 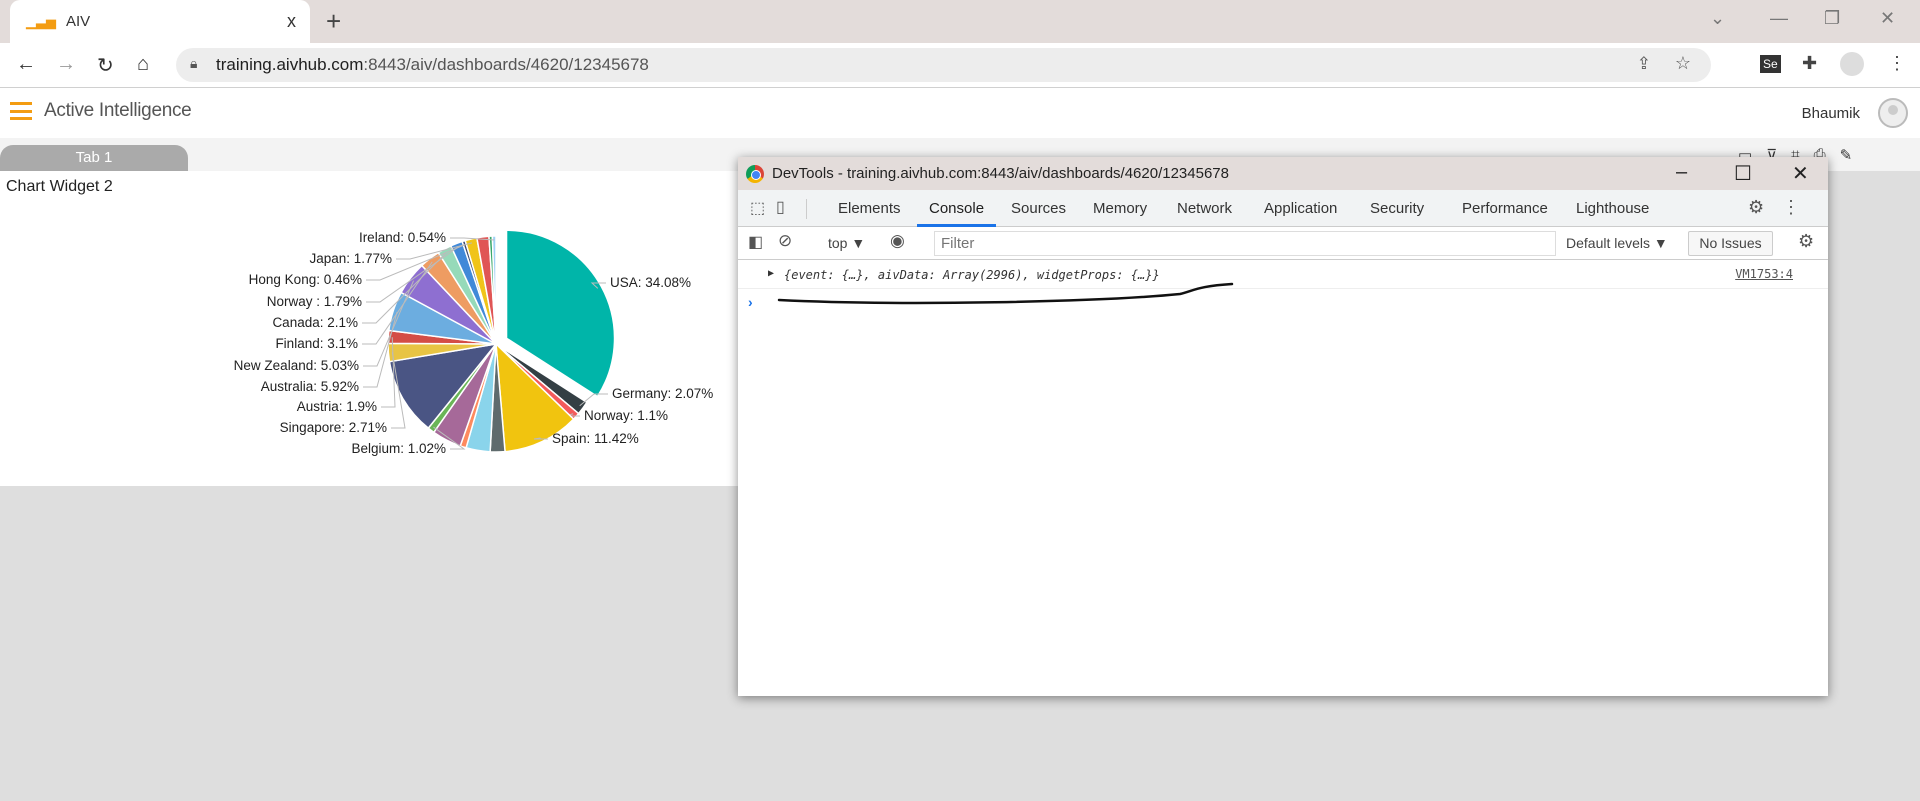 I want to click on close-tab-icon: x, so click(x=291, y=21).